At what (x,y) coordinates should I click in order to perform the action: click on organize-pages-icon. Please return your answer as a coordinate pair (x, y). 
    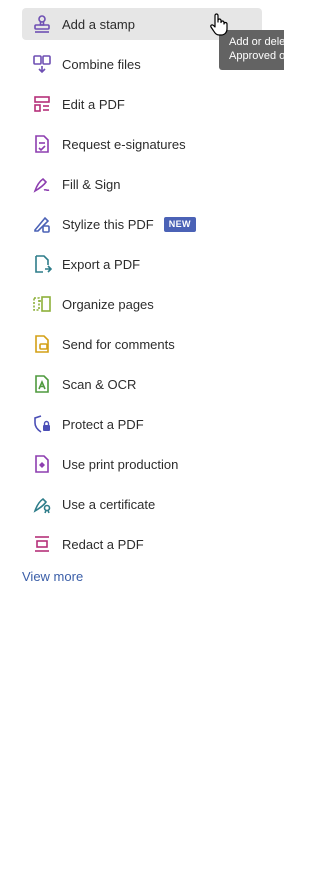
    Looking at the image, I should click on (42, 304).